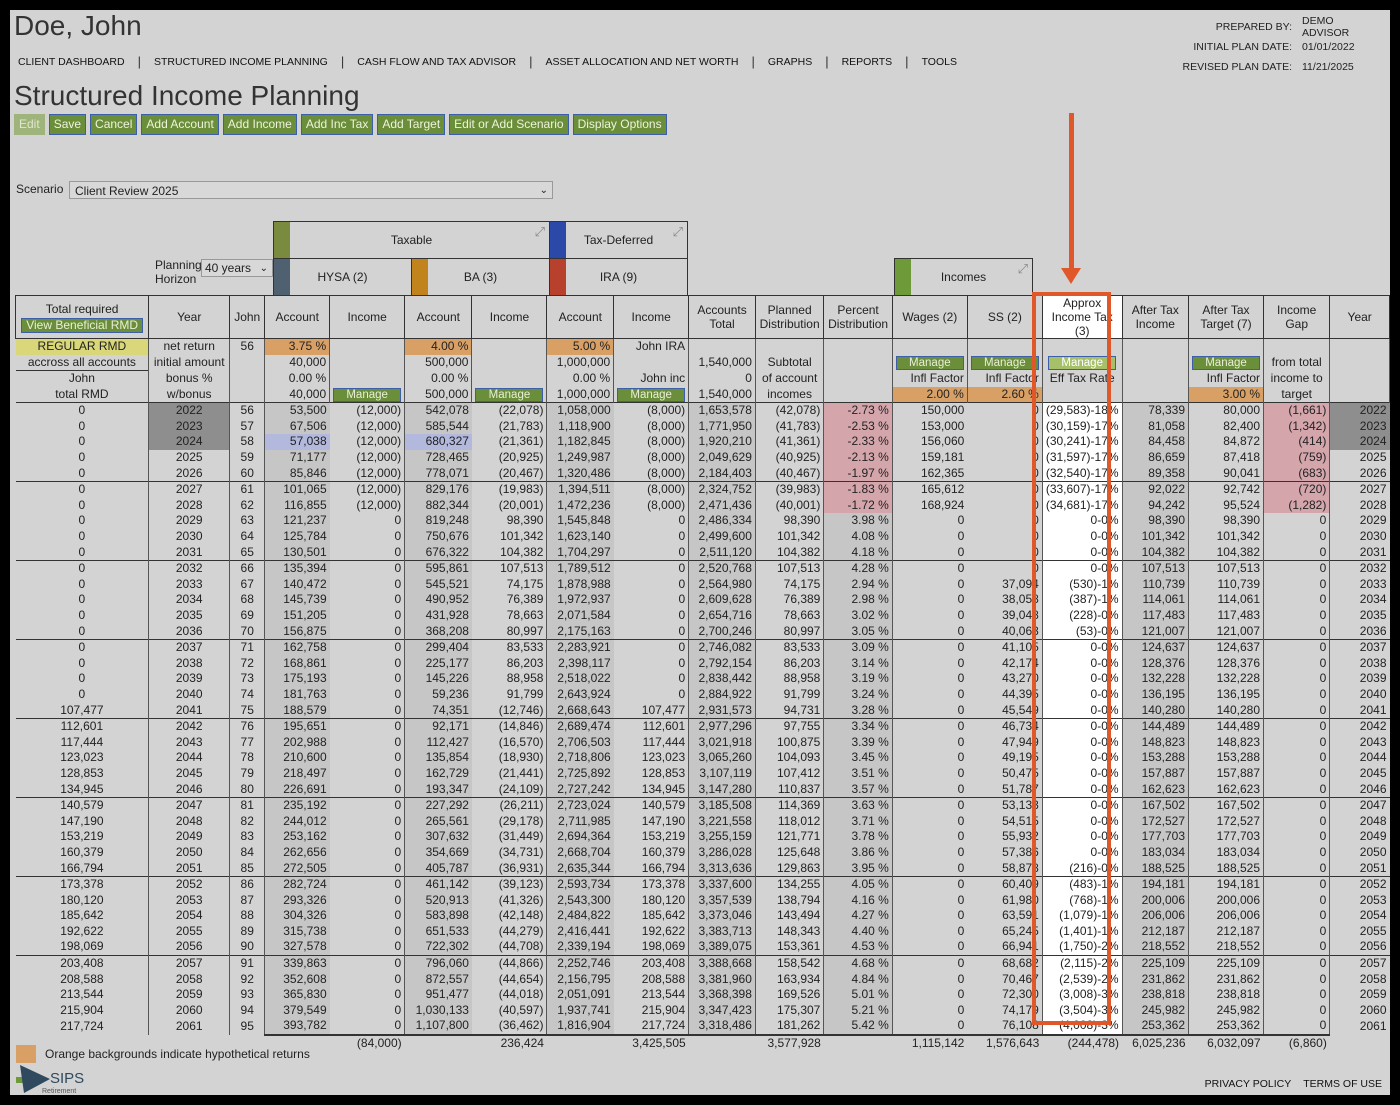 The height and width of the screenshot is (1105, 1400). I want to click on cell-ira-income: 153,219, so click(651, 837).